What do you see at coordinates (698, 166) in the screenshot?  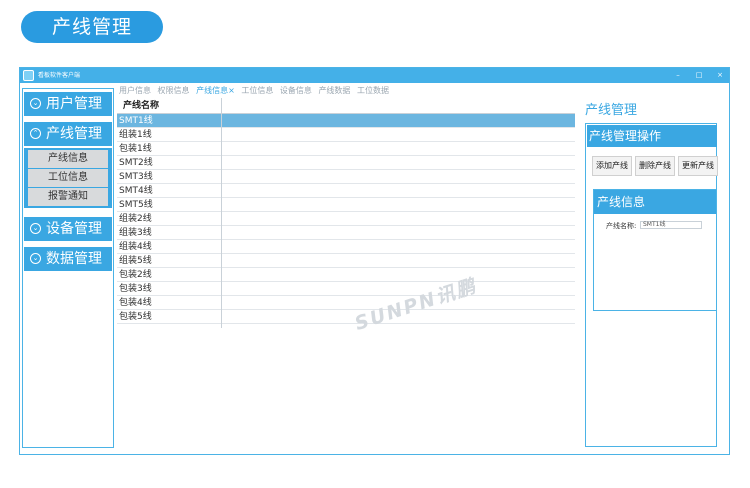 I see `update-line-button: 更新产线` at bounding box center [698, 166].